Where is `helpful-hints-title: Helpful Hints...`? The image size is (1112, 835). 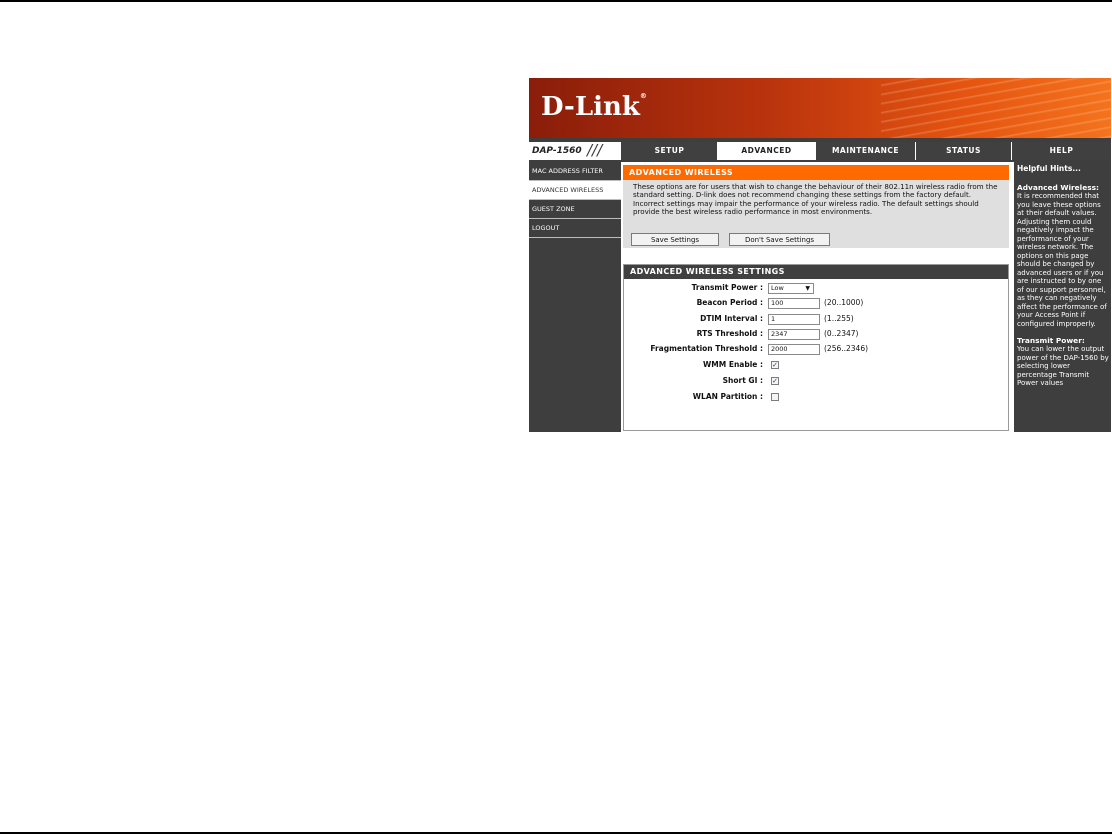 helpful-hints-title: Helpful Hints... is located at coordinates (1049, 168).